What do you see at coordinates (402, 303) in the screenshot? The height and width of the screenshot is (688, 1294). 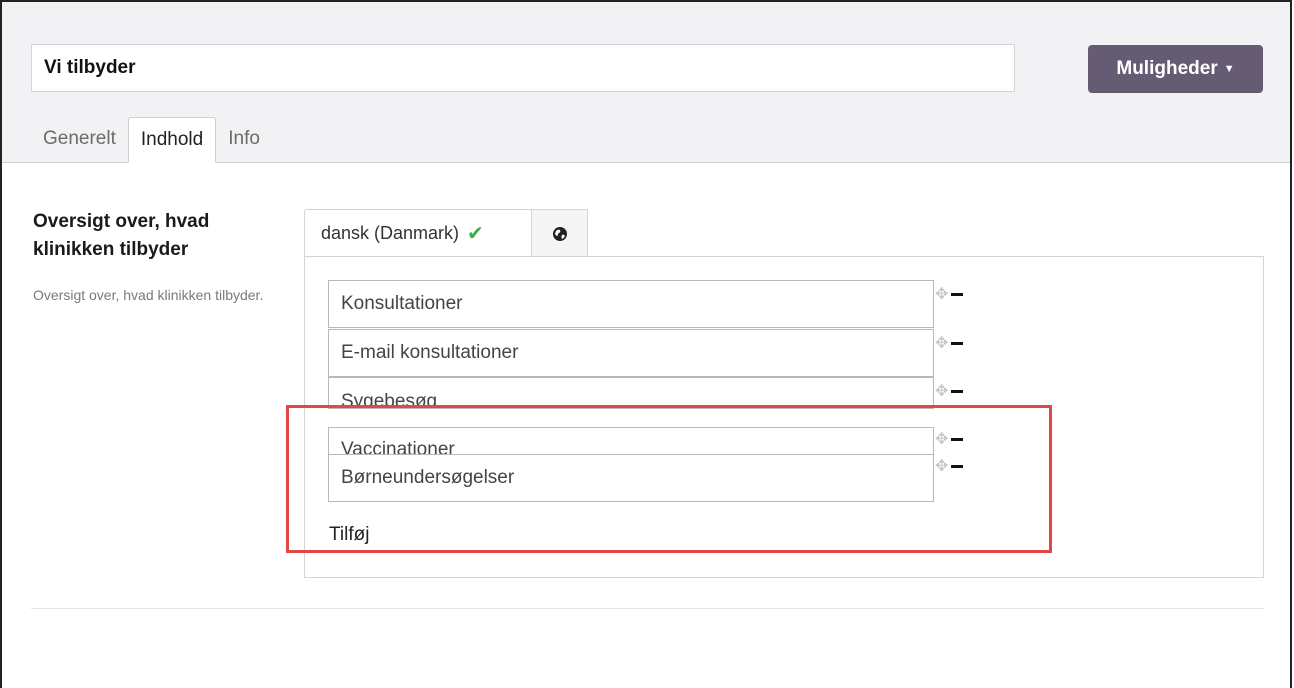 I see `list-item-text: Konsultationer` at bounding box center [402, 303].